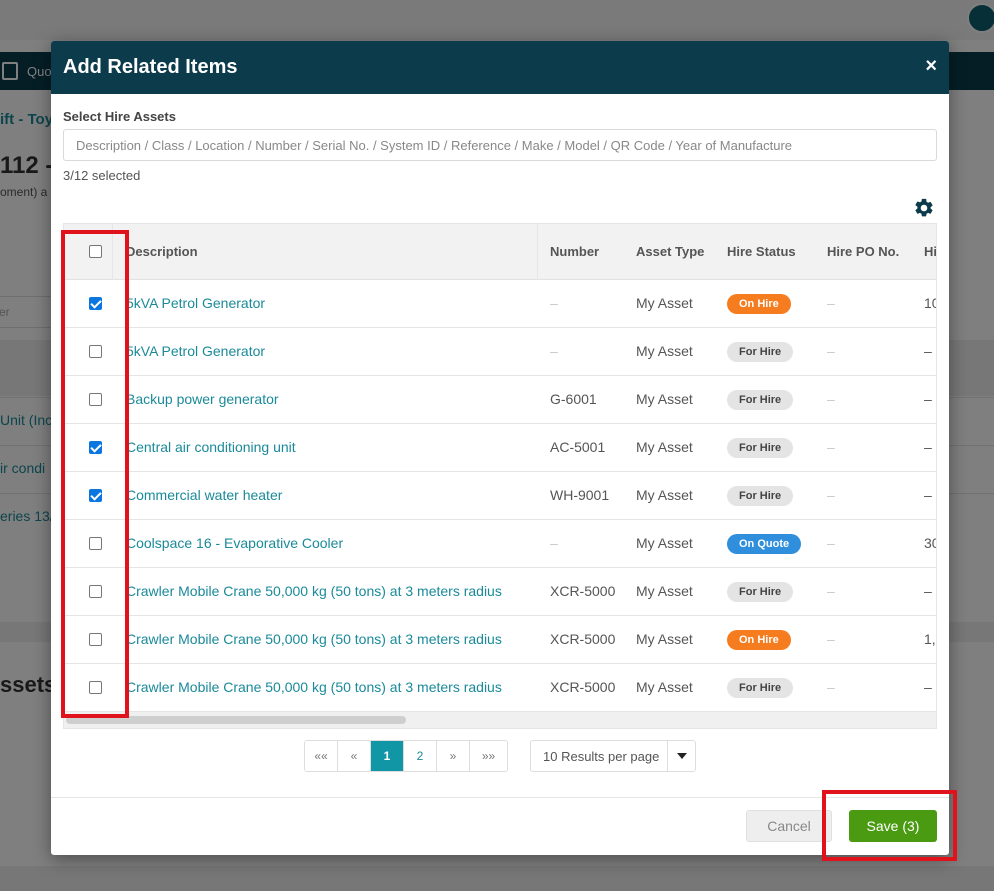  What do you see at coordinates (102, 175) in the screenshot?
I see `selected-count: 3/12 selected` at bounding box center [102, 175].